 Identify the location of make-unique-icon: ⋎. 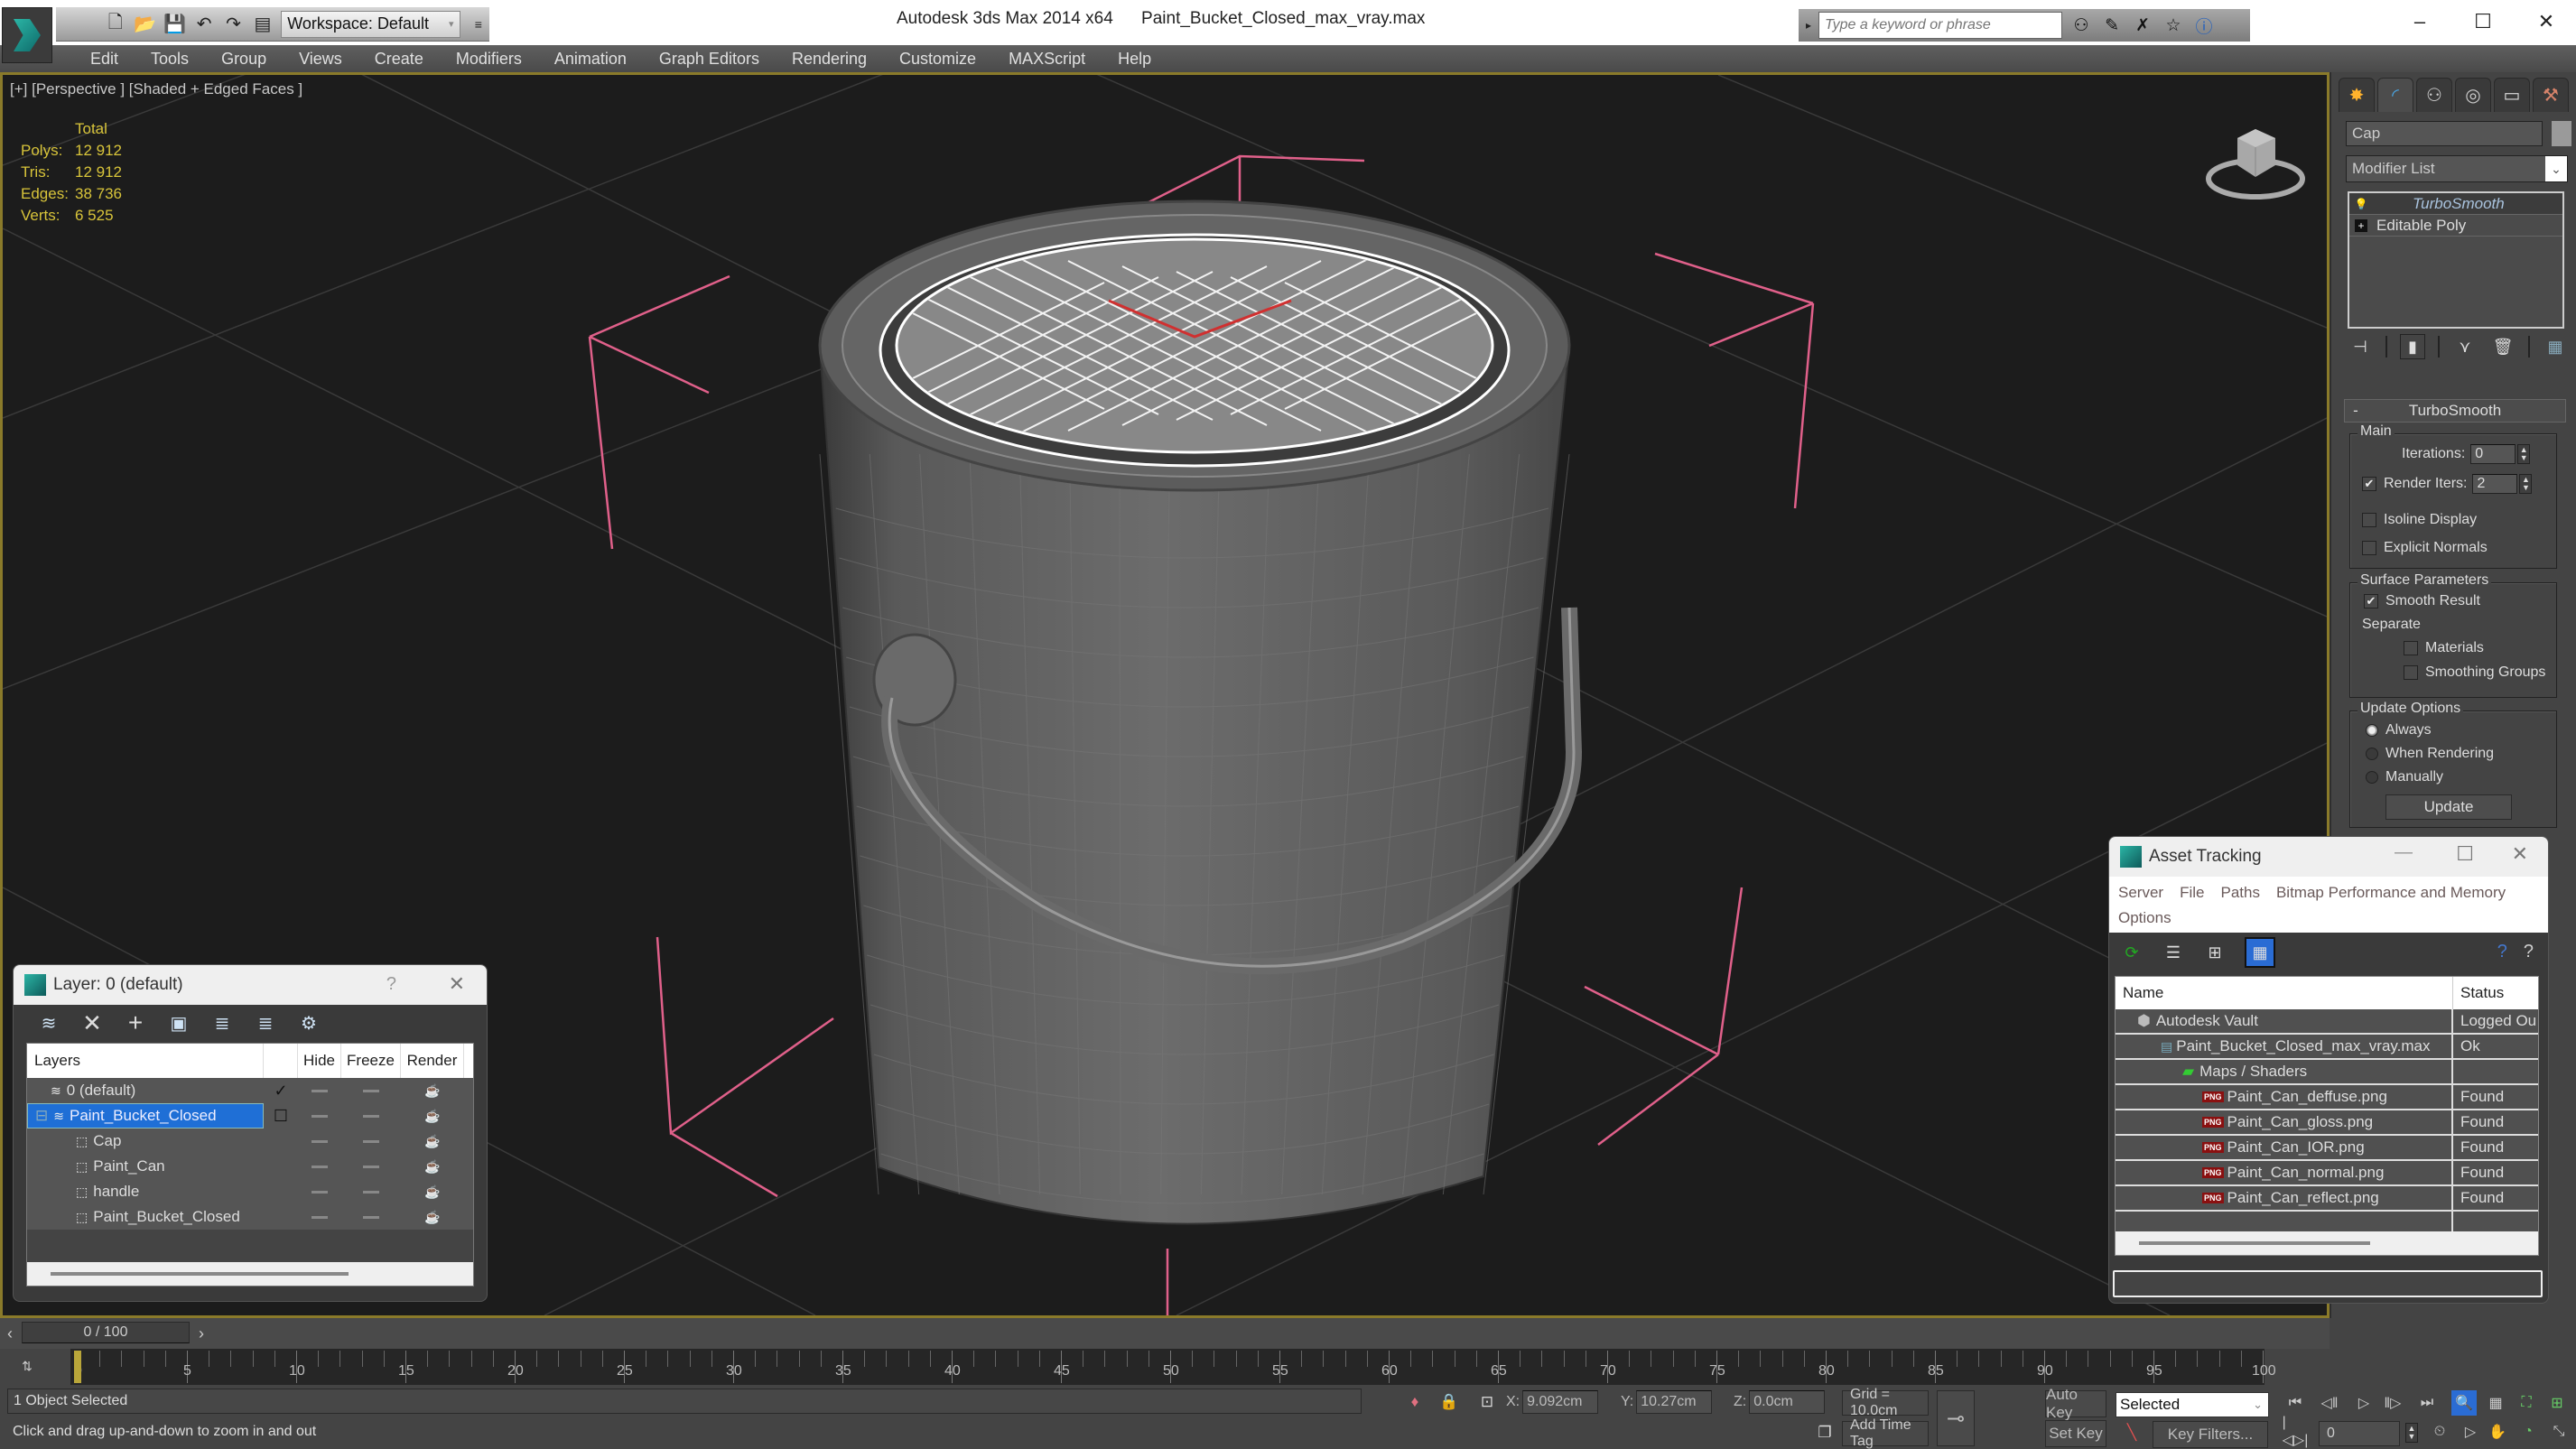
(2465, 346).